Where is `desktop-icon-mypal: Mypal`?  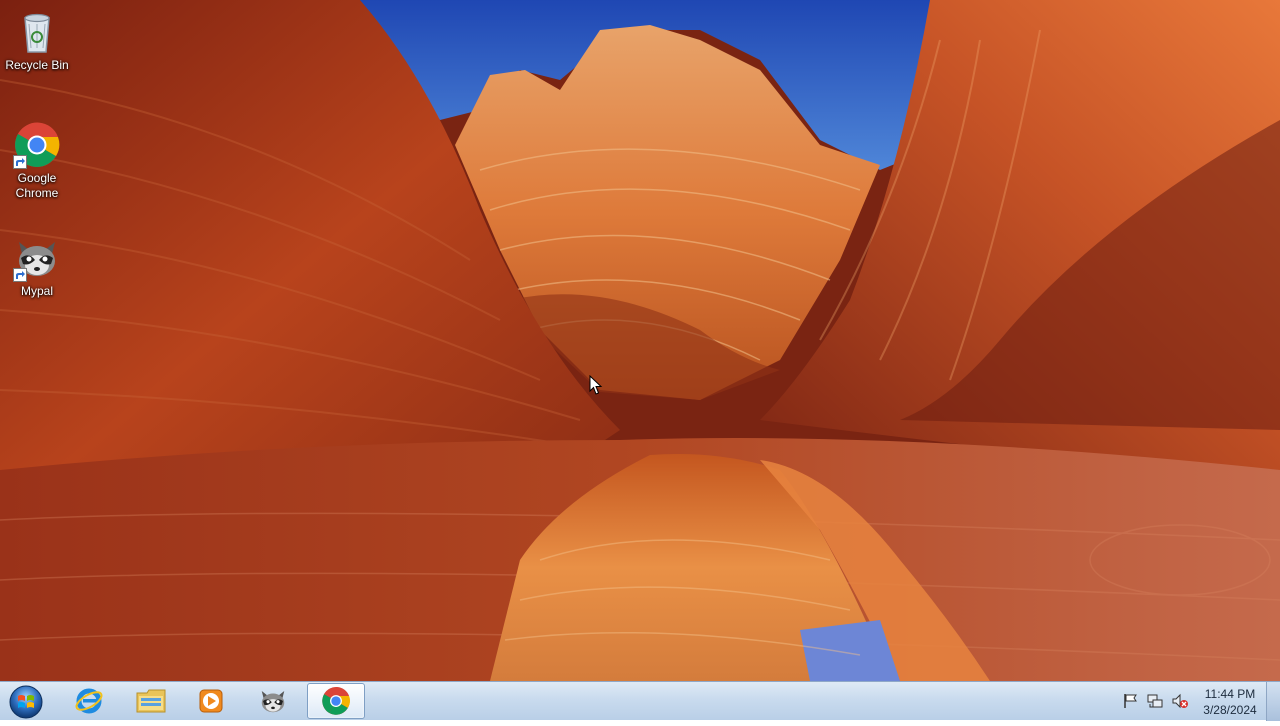 desktop-icon-mypal: Mypal is located at coordinates (37, 266).